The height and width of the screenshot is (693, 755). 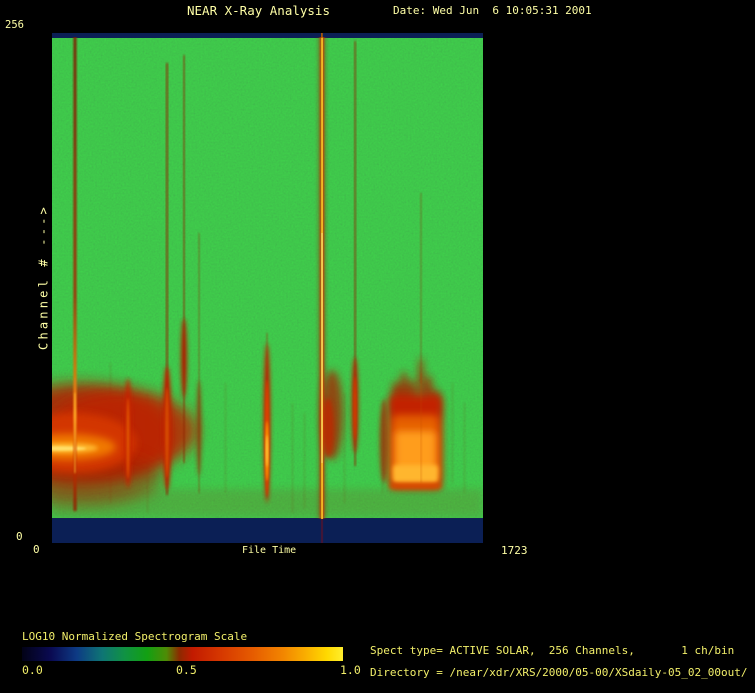 What do you see at coordinates (514, 550) in the screenshot?
I see `x-axis-max-tick: 1723` at bounding box center [514, 550].